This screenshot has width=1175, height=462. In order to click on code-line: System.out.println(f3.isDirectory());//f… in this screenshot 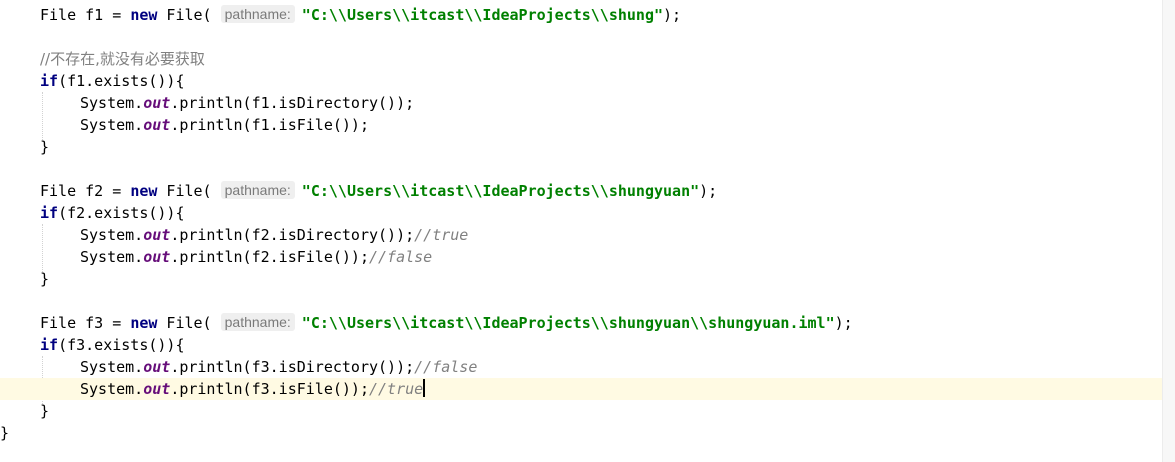, I will do `click(587, 367)`.